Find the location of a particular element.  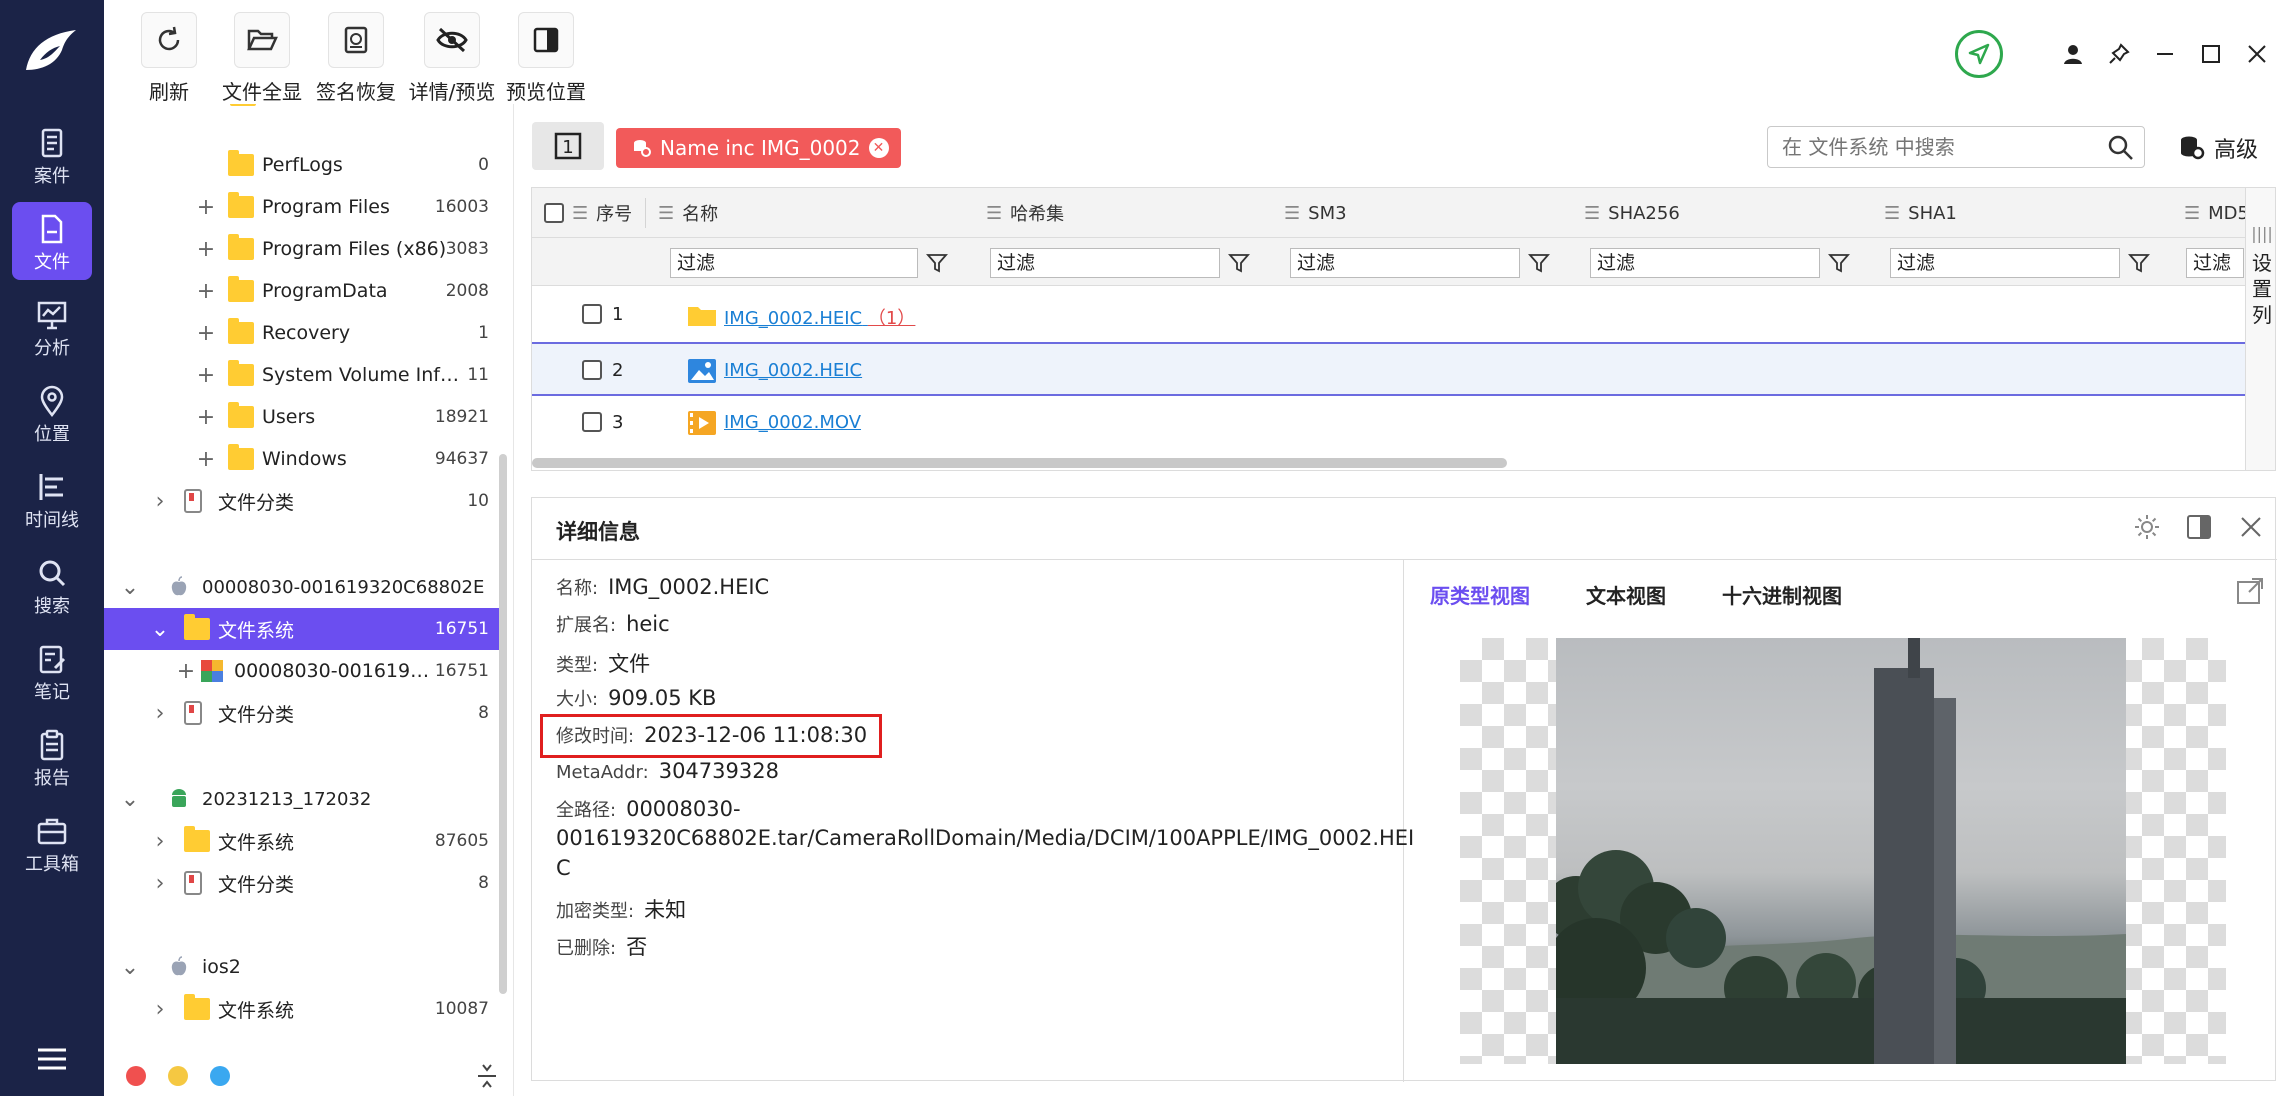

filter-input-sha1: 过滤 is located at coordinates (2005, 263).